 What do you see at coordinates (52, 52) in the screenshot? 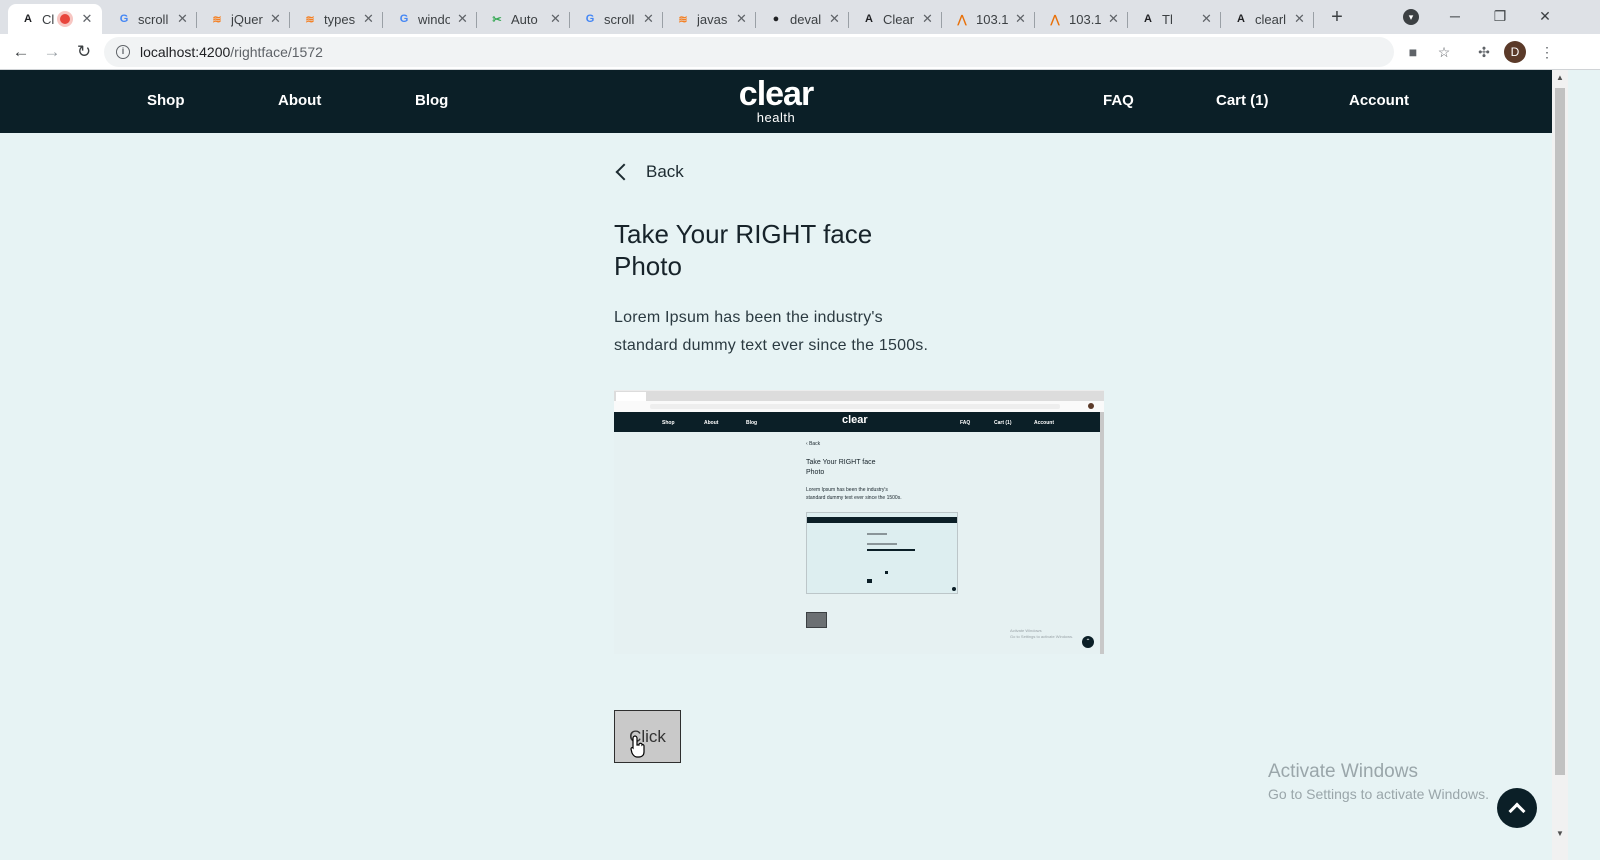
I see `forward-arrow-icon: →` at bounding box center [52, 52].